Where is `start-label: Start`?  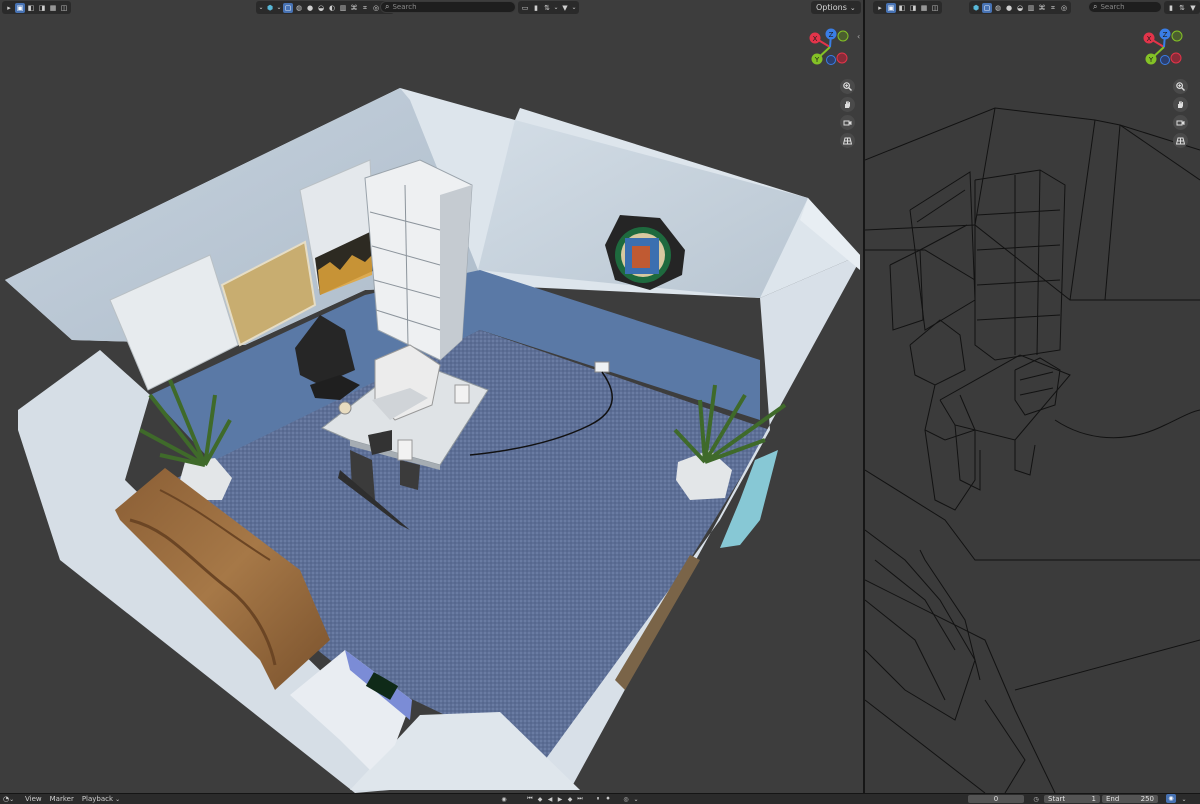
start-label: Start is located at coordinates (1057, 799).